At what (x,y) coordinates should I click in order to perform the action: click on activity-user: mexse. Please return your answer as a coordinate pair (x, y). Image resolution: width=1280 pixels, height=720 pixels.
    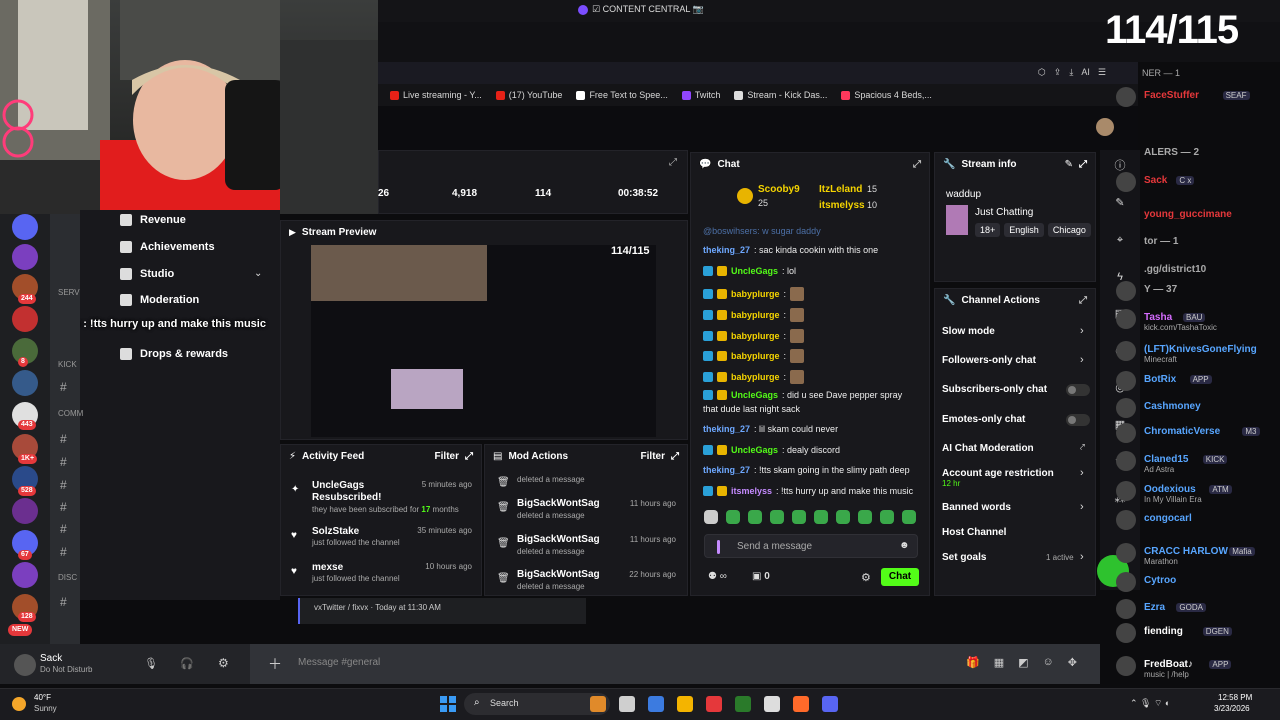
    Looking at the image, I should click on (327, 567).